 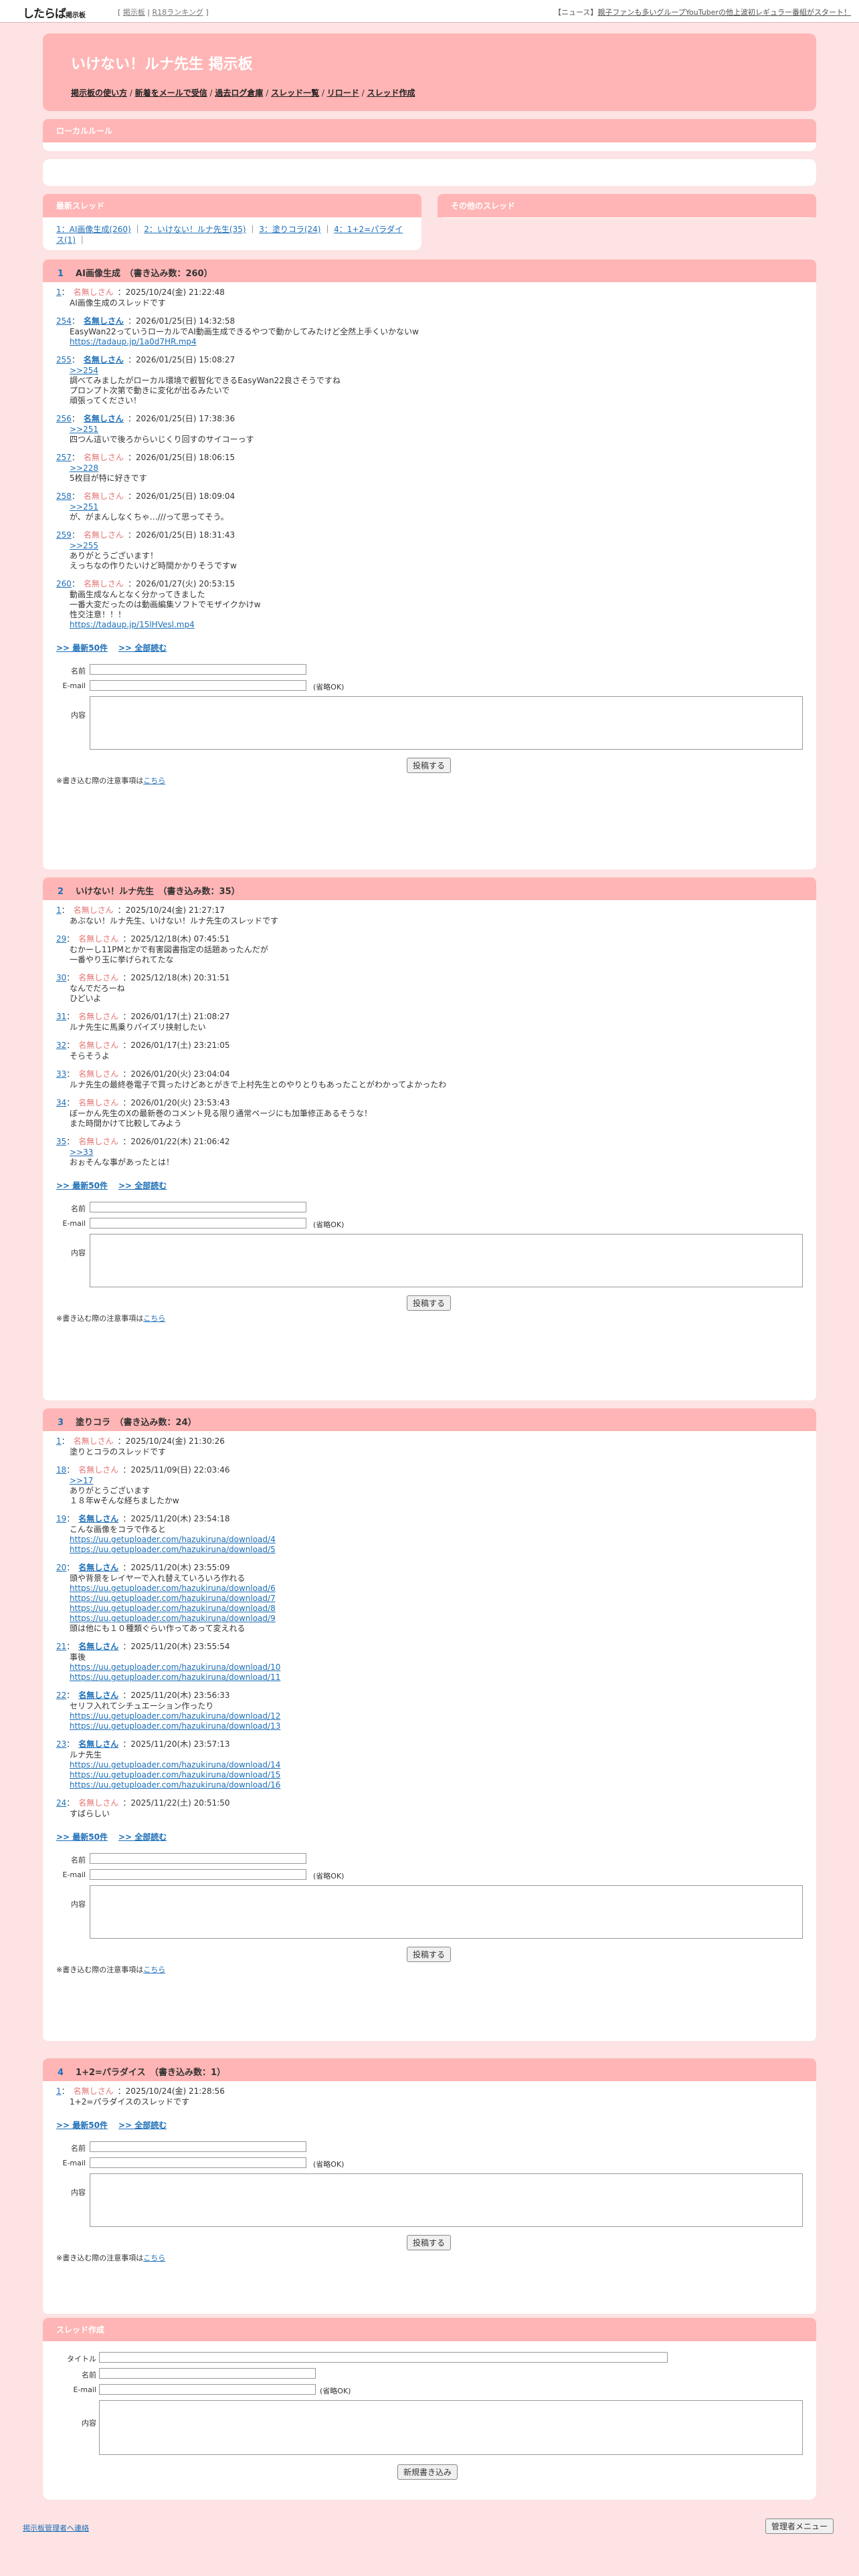 What do you see at coordinates (64, 359) in the screenshot?
I see `post-number: 255` at bounding box center [64, 359].